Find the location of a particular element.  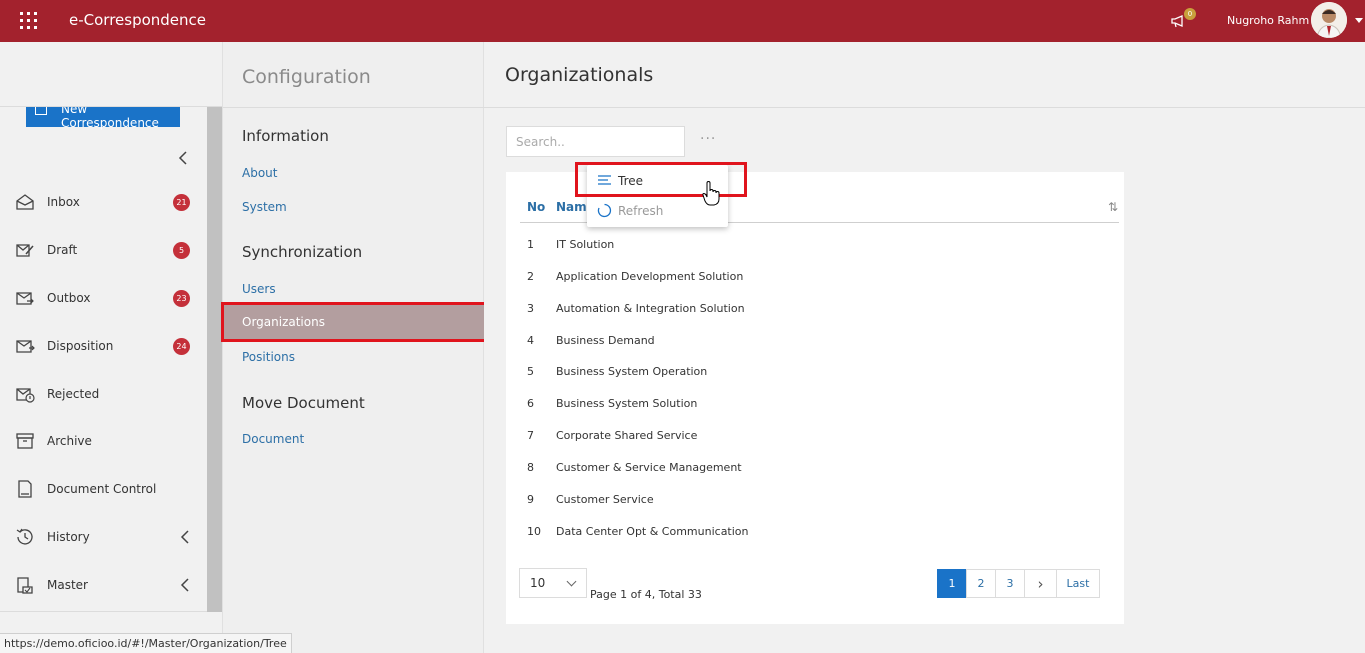

row-number: 6 is located at coordinates (530, 403).